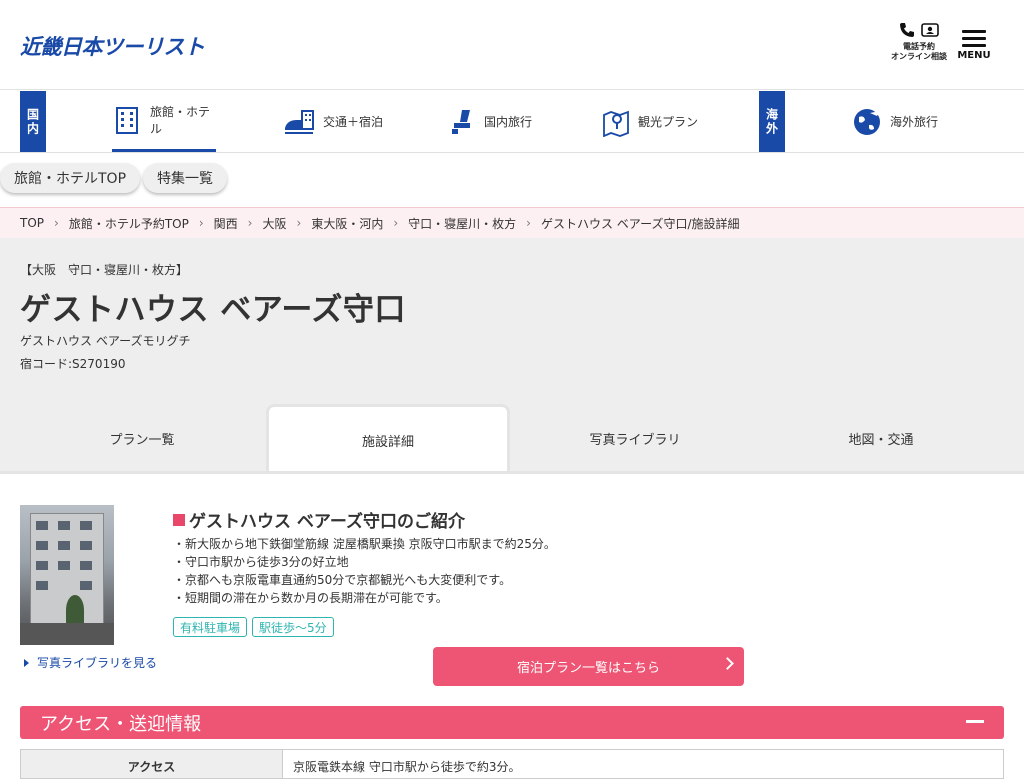  I want to click on domestic-tag: 国内, so click(33, 121).